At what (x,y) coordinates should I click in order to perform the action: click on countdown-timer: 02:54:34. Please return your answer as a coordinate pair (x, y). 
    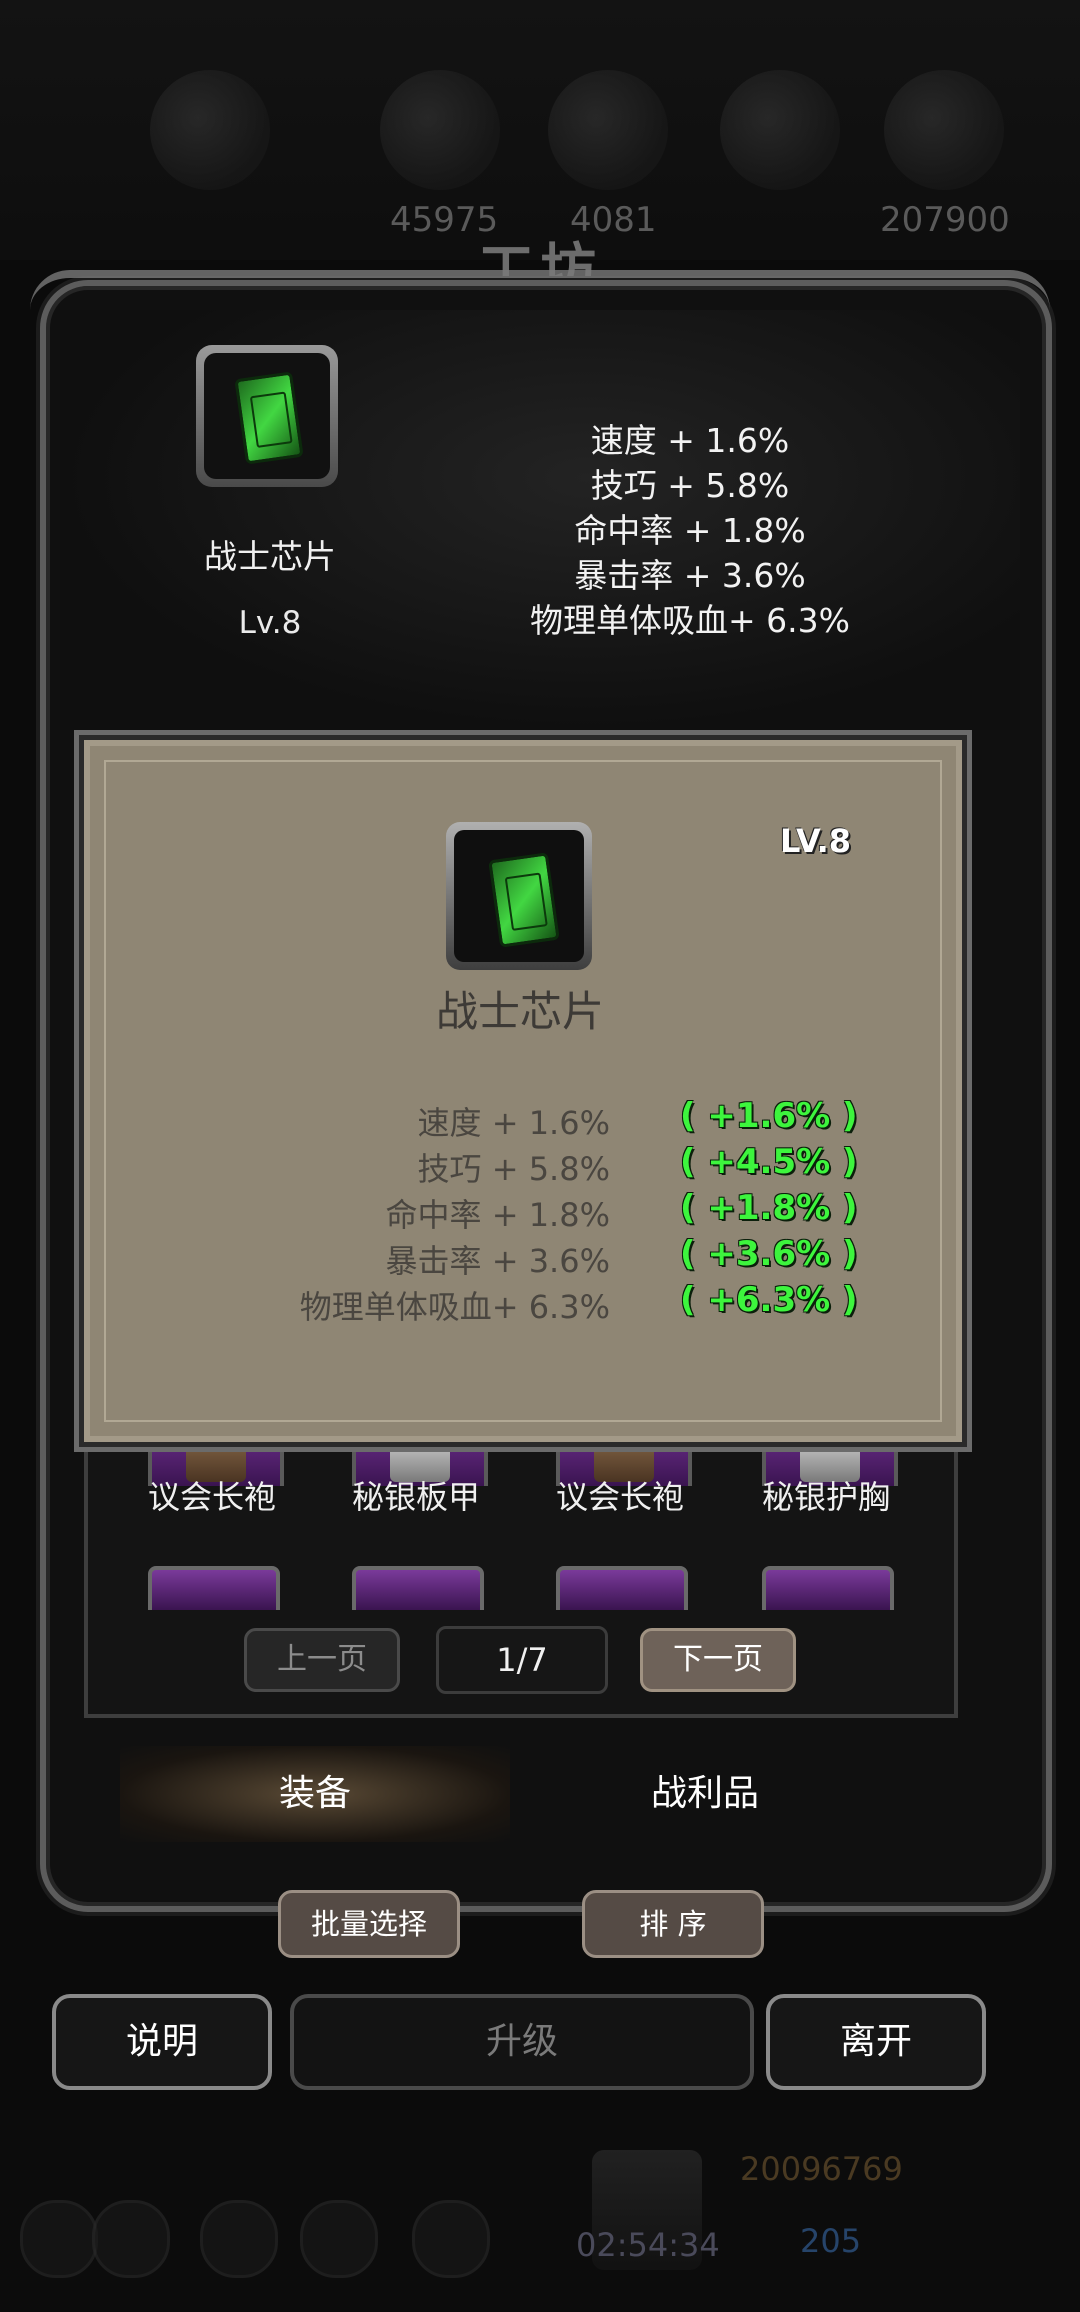
    Looking at the image, I should click on (648, 2245).